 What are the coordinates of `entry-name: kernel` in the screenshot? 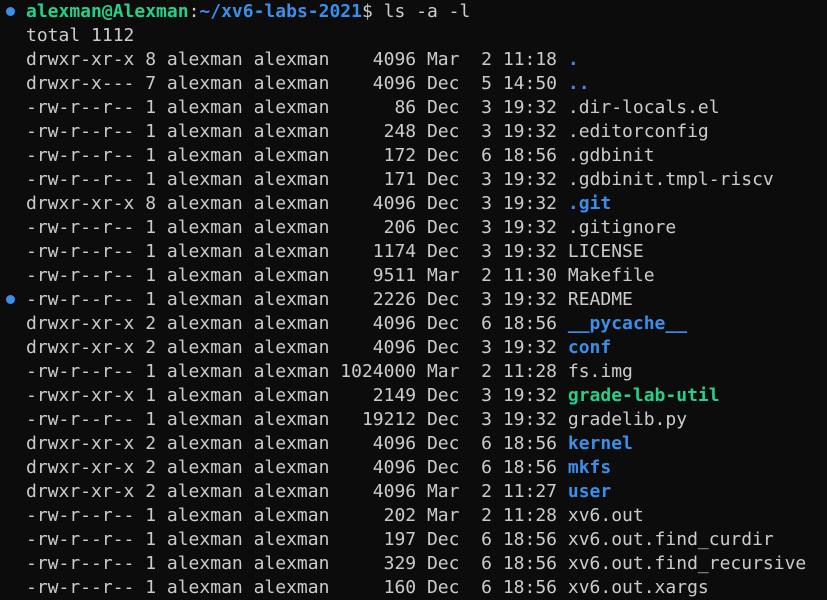 It's located at (600, 443).